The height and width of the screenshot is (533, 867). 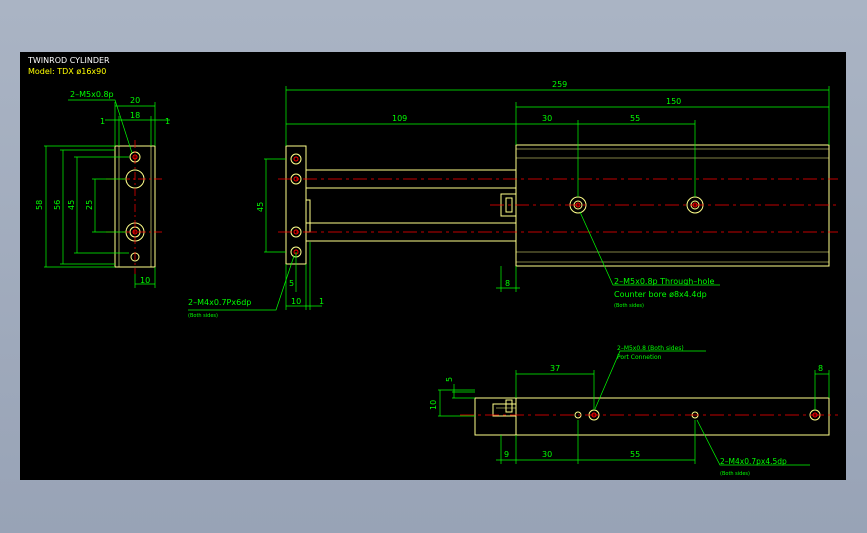 What do you see at coordinates (449, 379) in the screenshot?
I see `bottom-dim-5: 5` at bounding box center [449, 379].